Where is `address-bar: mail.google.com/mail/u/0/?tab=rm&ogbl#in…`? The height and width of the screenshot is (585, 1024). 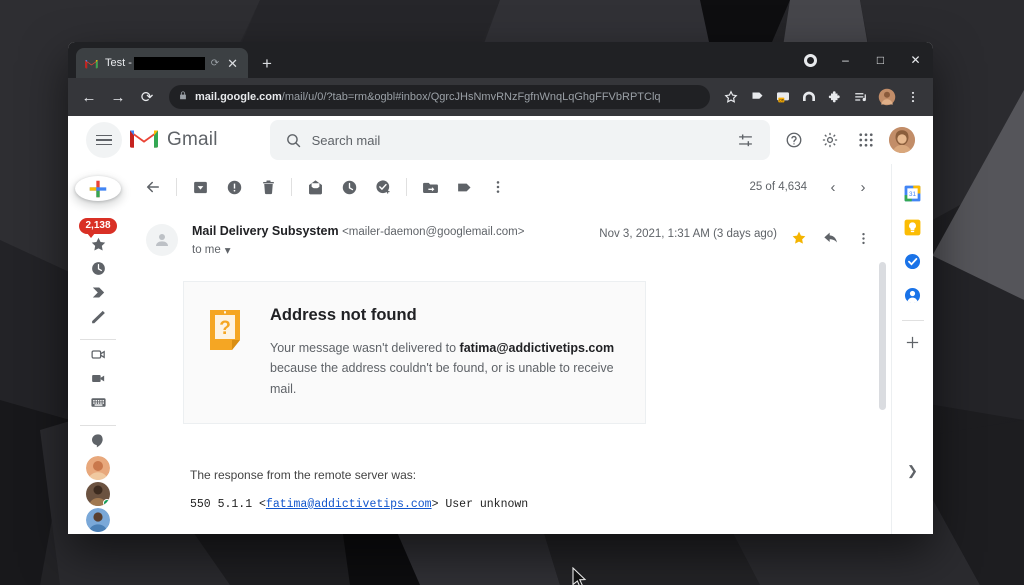 address-bar: mail.google.com/mail/u/0/?tab=rm&ogbl#in… is located at coordinates (439, 97).